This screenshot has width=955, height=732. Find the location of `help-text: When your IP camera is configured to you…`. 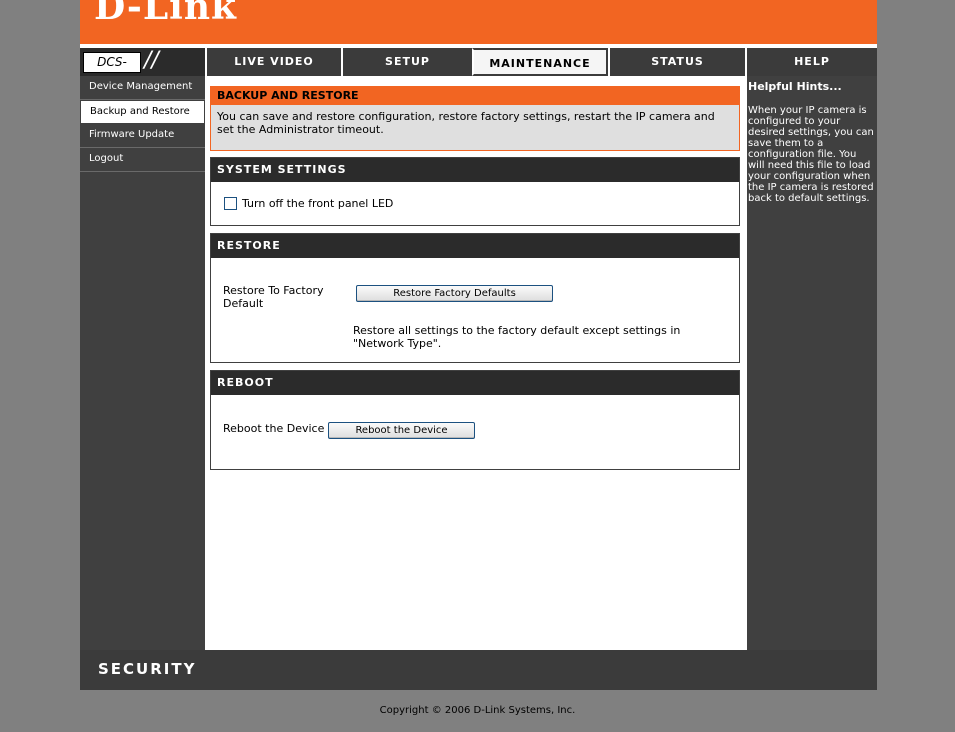

help-text: When your IP camera is configured to you… is located at coordinates (811, 154).